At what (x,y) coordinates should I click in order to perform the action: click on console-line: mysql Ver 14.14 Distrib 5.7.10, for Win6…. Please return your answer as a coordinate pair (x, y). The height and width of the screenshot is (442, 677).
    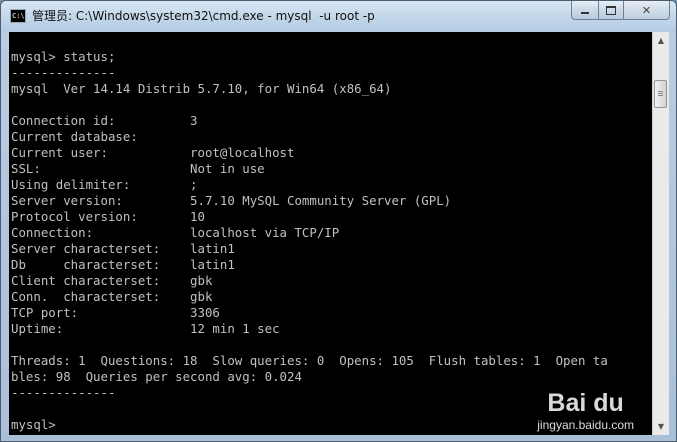
    Looking at the image, I should click on (201, 88).